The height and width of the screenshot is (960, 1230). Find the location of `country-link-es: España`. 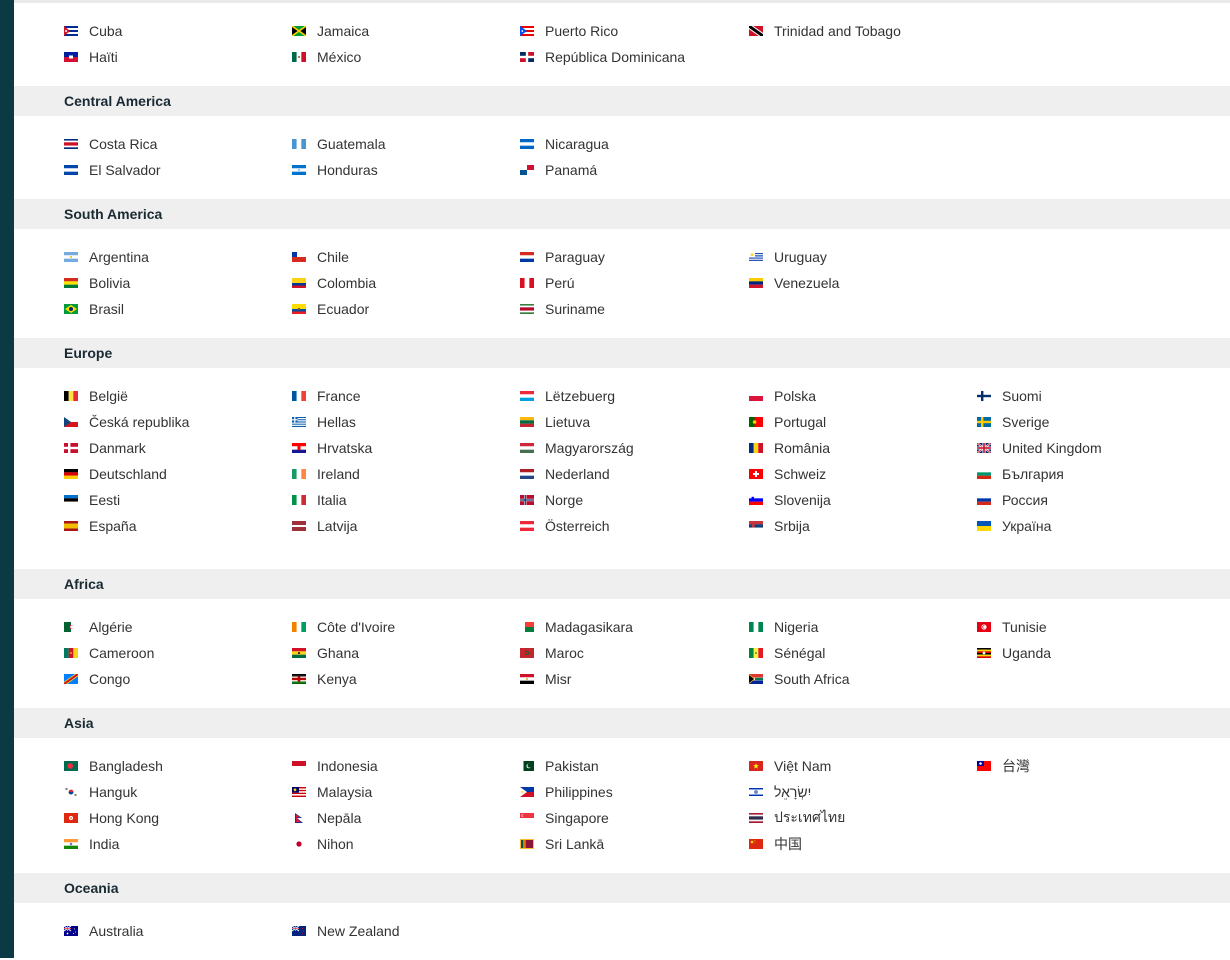

country-link-es: España is located at coordinates (178, 526).